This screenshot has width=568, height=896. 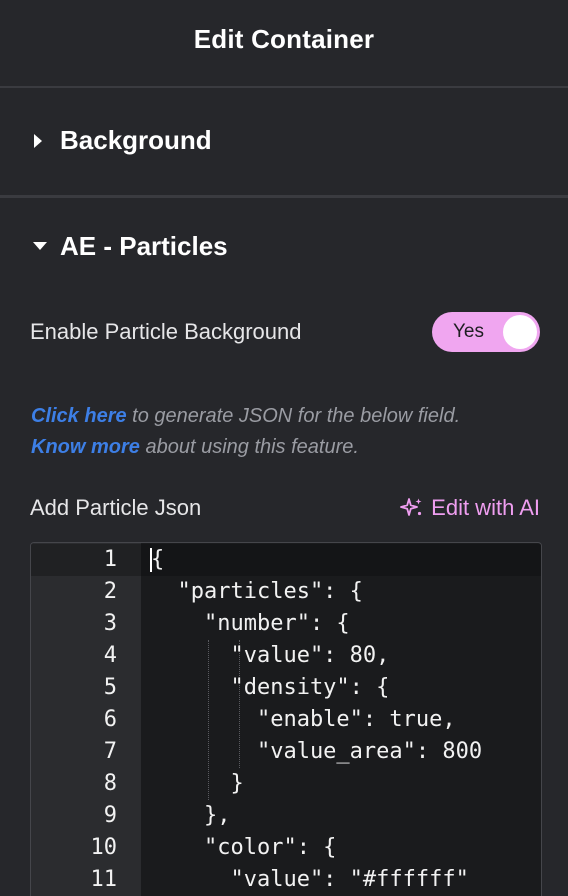 What do you see at coordinates (284, 144) in the screenshot?
I see `section-background-toggle: Background` at bounding box center [284, 144].